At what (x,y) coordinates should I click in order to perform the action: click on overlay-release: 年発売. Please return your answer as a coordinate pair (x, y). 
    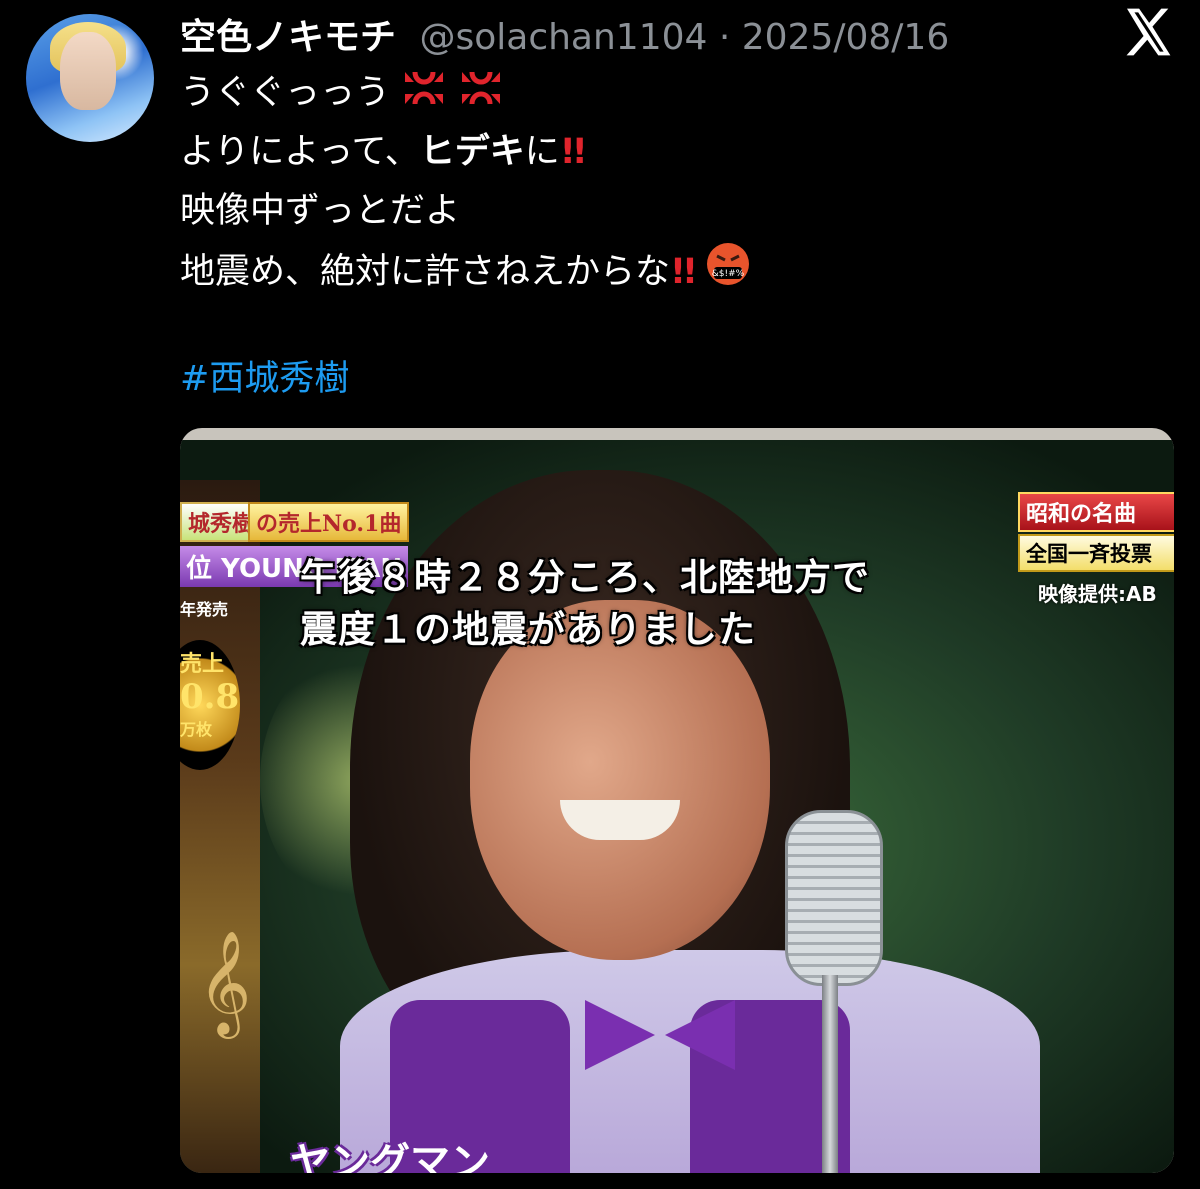
    Looking at the image, I should click on (204, 609).